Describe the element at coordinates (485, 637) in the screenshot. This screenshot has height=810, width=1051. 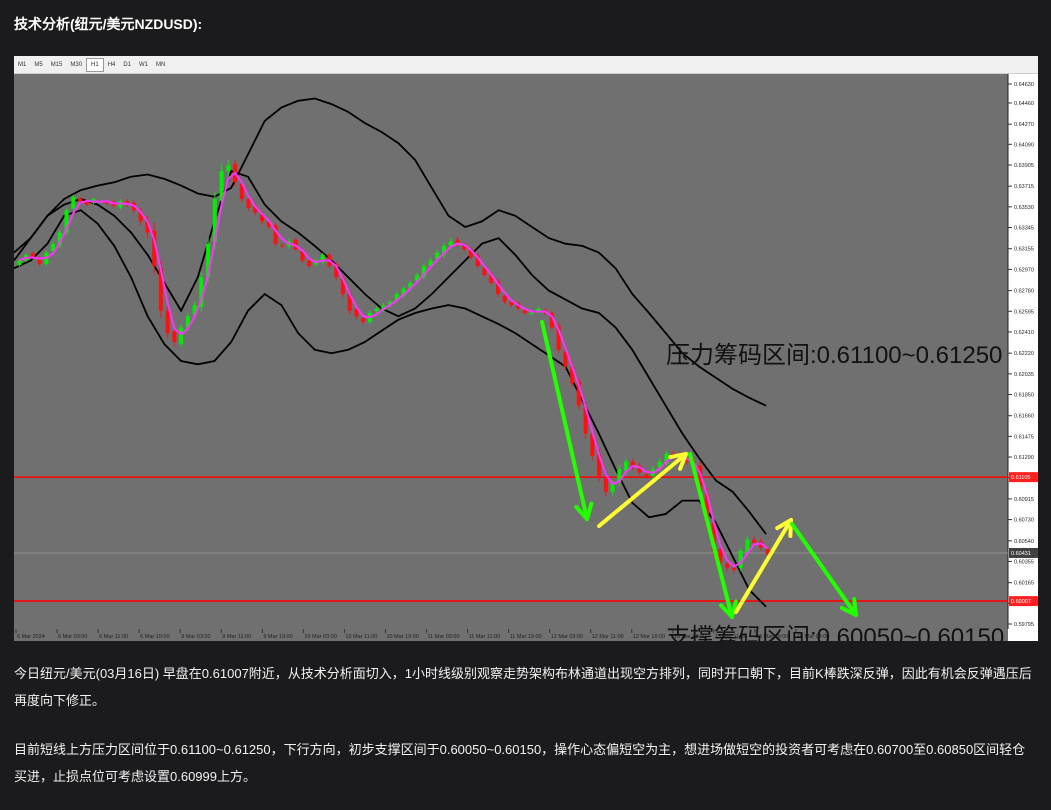
I see `x-tick-label: 11 Mar 11:00` at that location.